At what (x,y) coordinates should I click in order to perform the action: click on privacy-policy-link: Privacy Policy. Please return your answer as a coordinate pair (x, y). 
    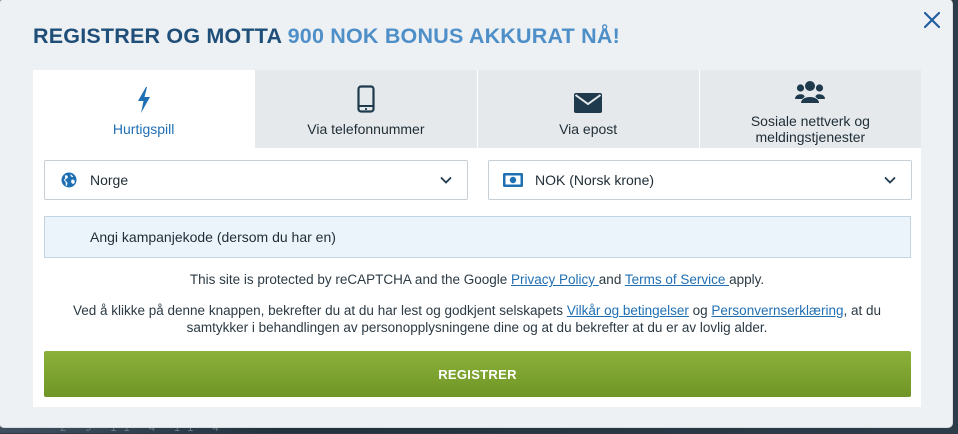
    Looking at the image, I should click on (555, 279).